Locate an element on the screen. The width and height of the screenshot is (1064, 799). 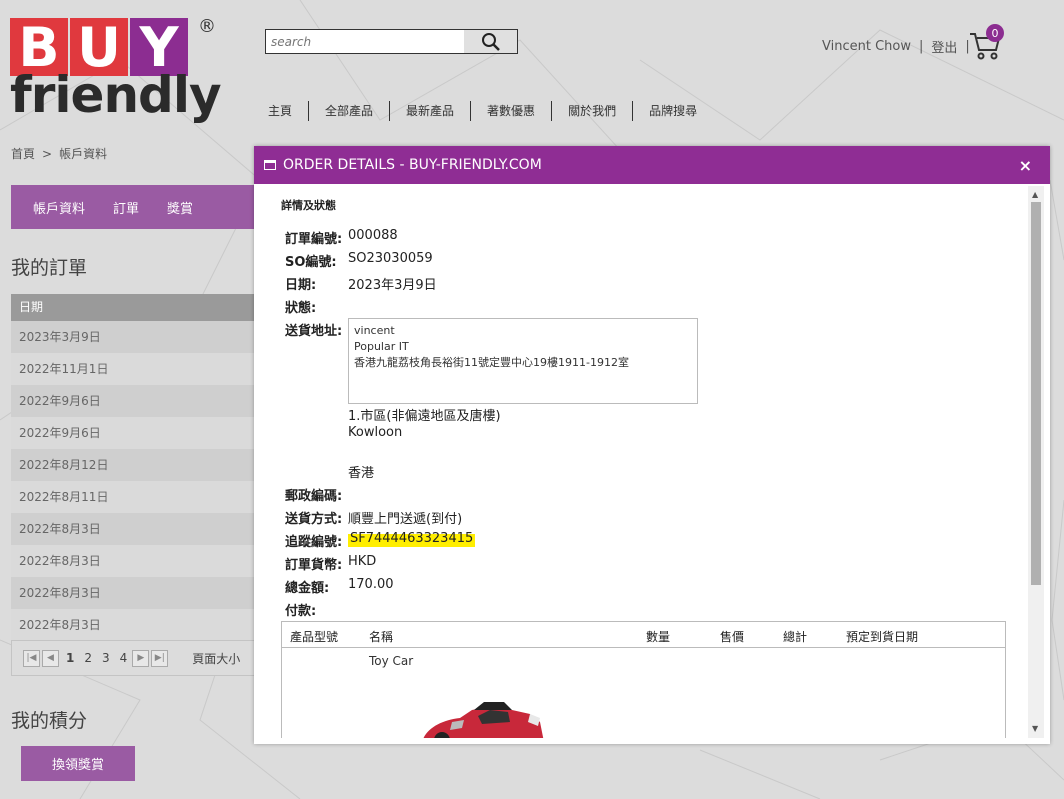
currency-label: 訂單貨幣: is located at coordinates (314, 565).